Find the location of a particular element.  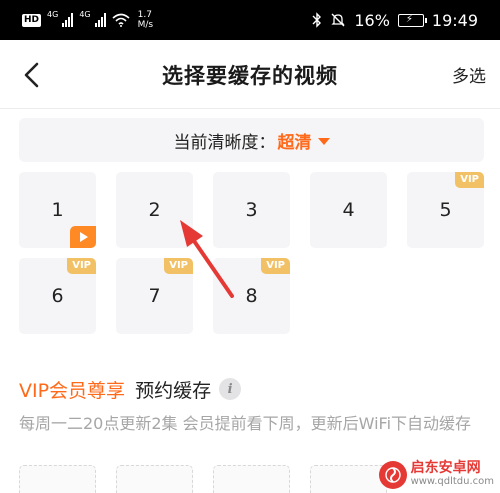

network-speed-unit: M/s is located at coordinates (145, 25).